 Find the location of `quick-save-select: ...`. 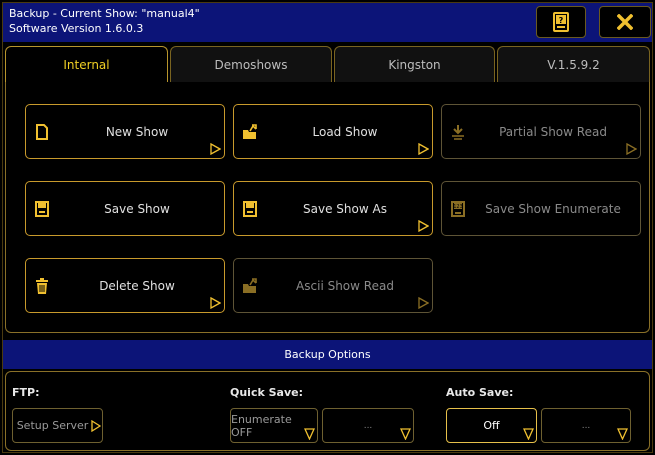

quick-save-select: ... is located at coordinates (368, 425).